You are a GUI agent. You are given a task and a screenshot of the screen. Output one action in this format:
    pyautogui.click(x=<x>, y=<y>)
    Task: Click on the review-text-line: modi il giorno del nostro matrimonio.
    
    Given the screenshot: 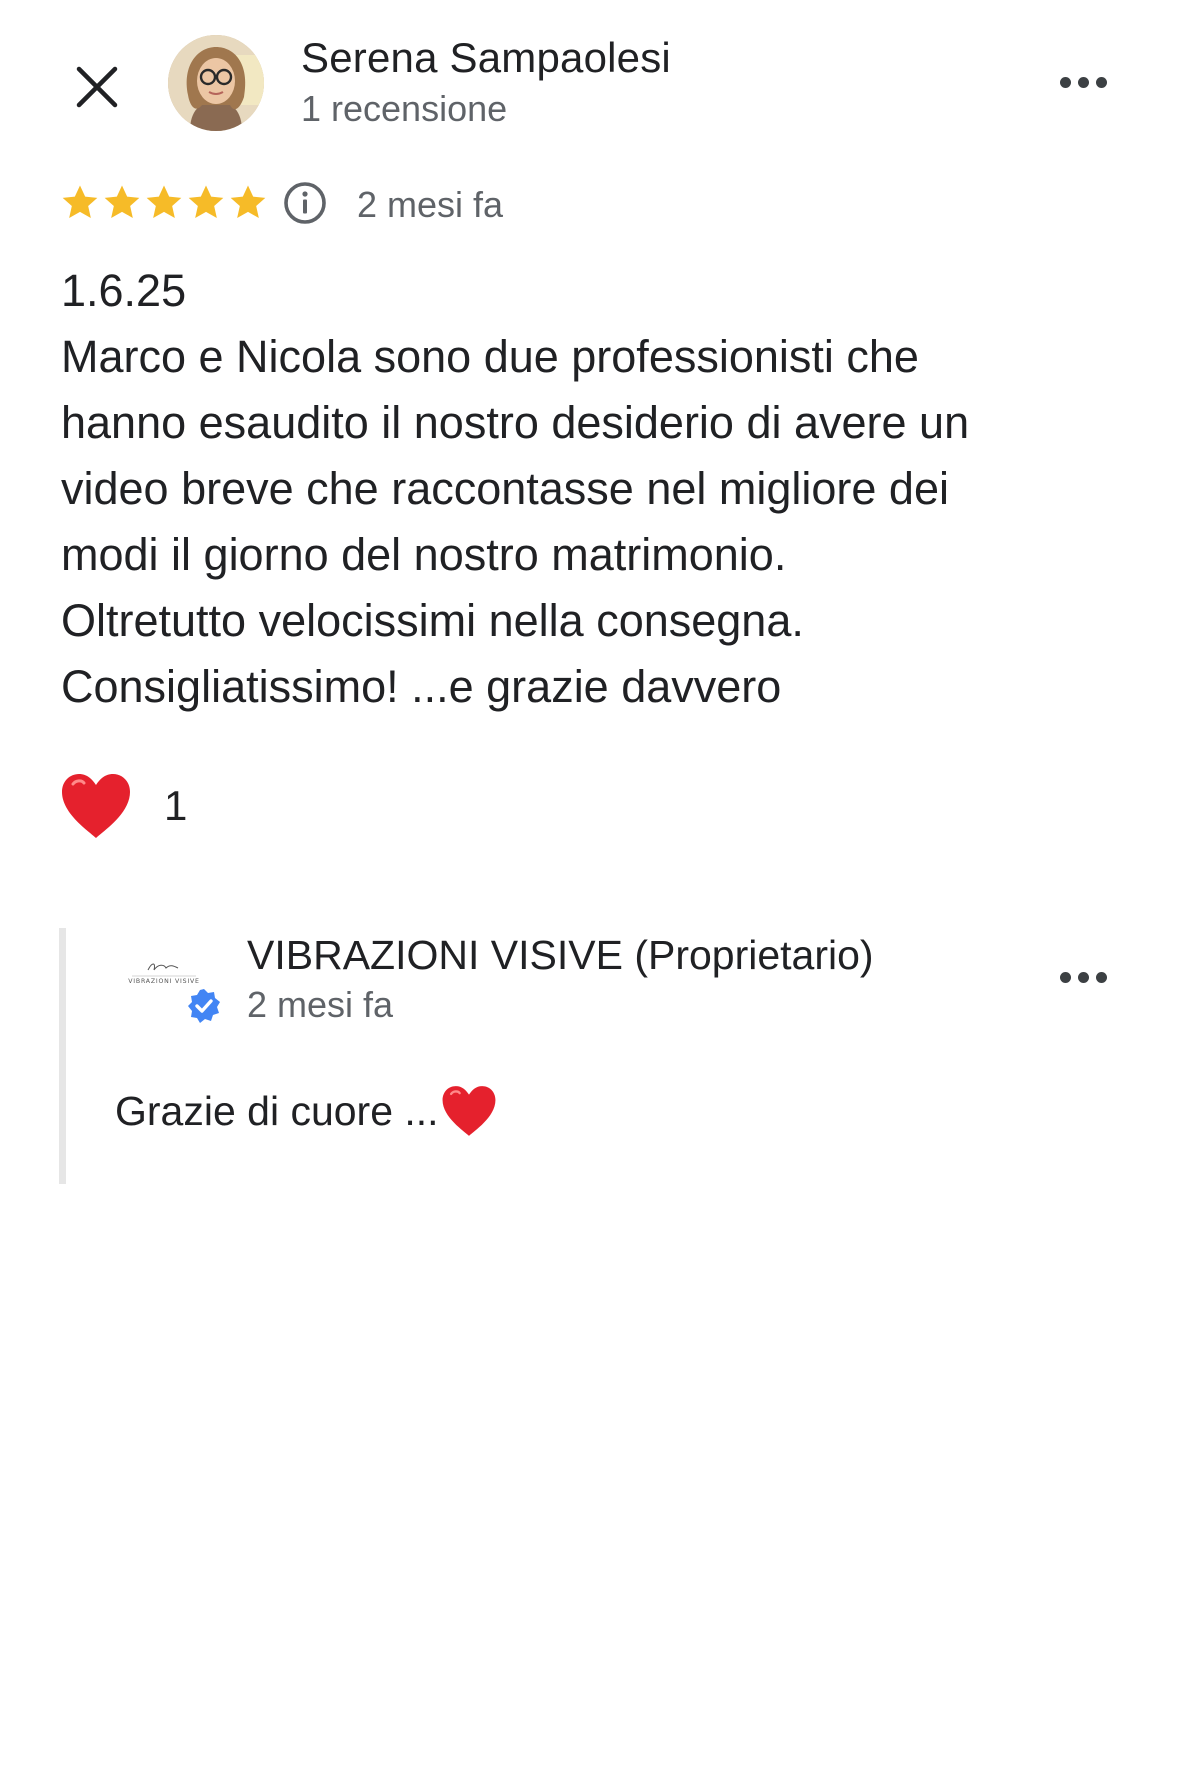 What is the action you would take?
    pyautogui.click(x=424, y=554)
    